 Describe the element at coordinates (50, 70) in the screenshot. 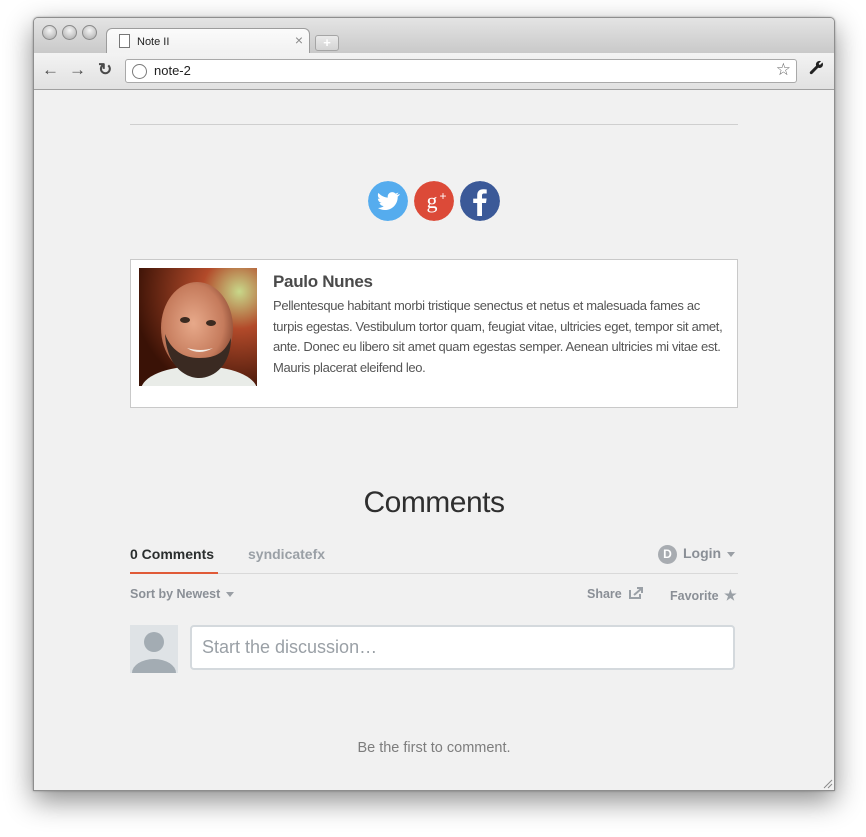

I see `back-arrow-icon: ←` at that location.